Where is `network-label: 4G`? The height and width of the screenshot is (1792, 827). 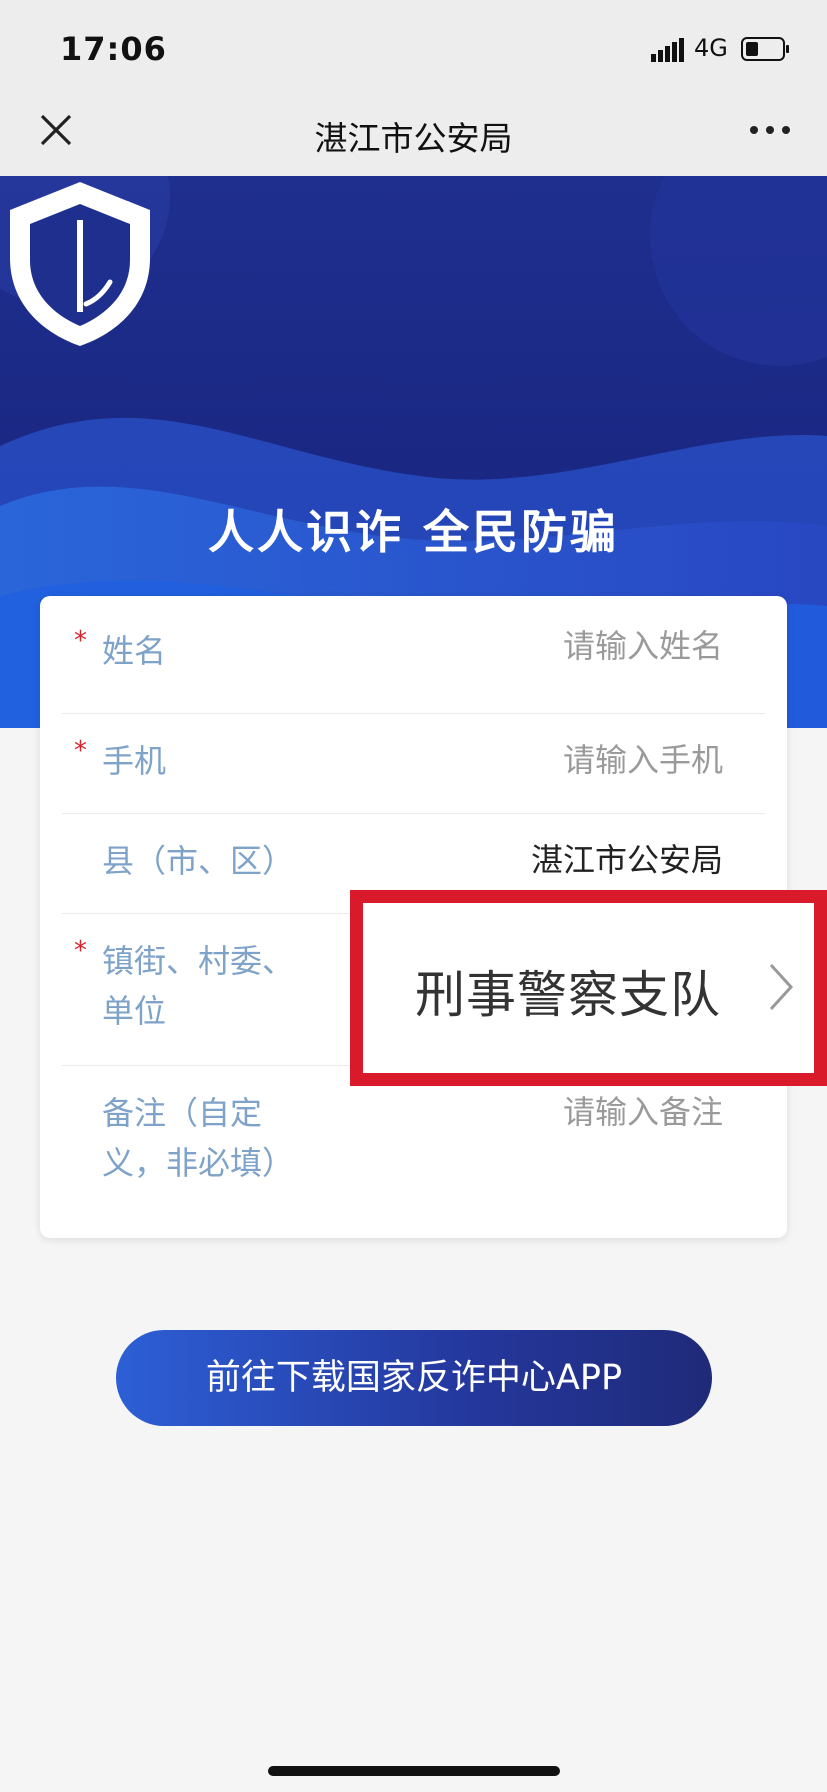
network-label: 4G is located at coordinates (711, 48).